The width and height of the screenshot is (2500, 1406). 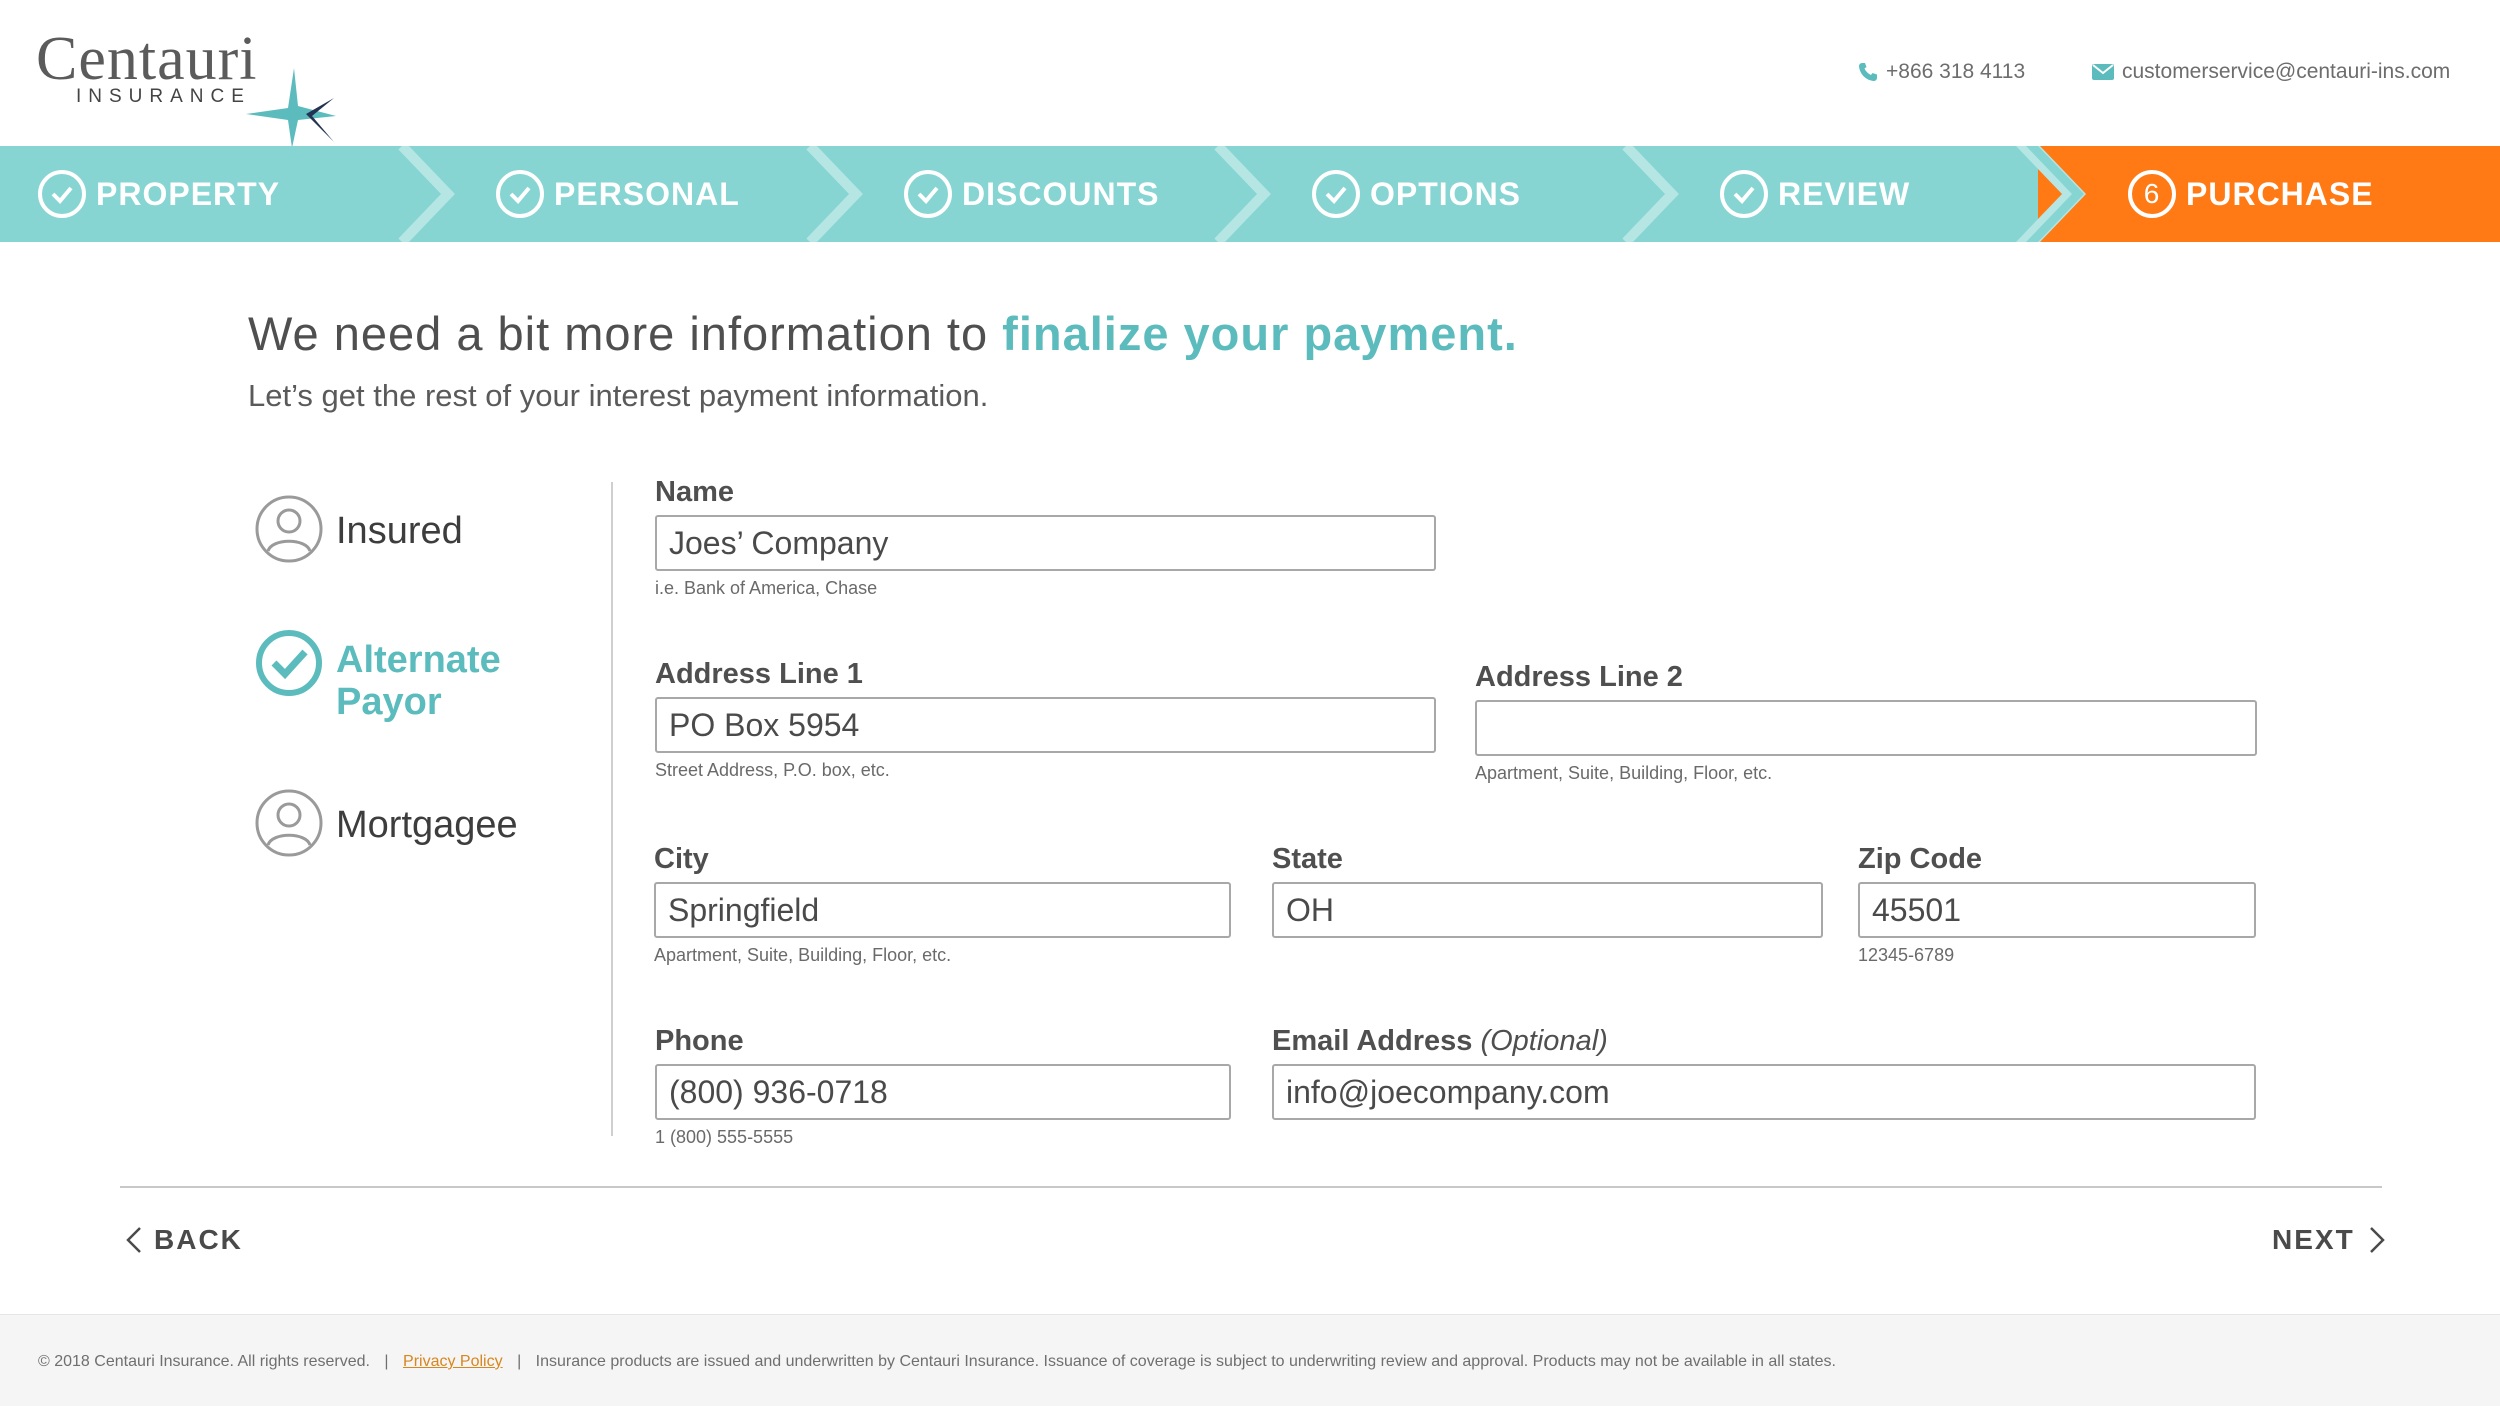 What do you see at coordinates (681, 859) in the screenshot?
I see `city-label: City` at bounding box center [681, 859].